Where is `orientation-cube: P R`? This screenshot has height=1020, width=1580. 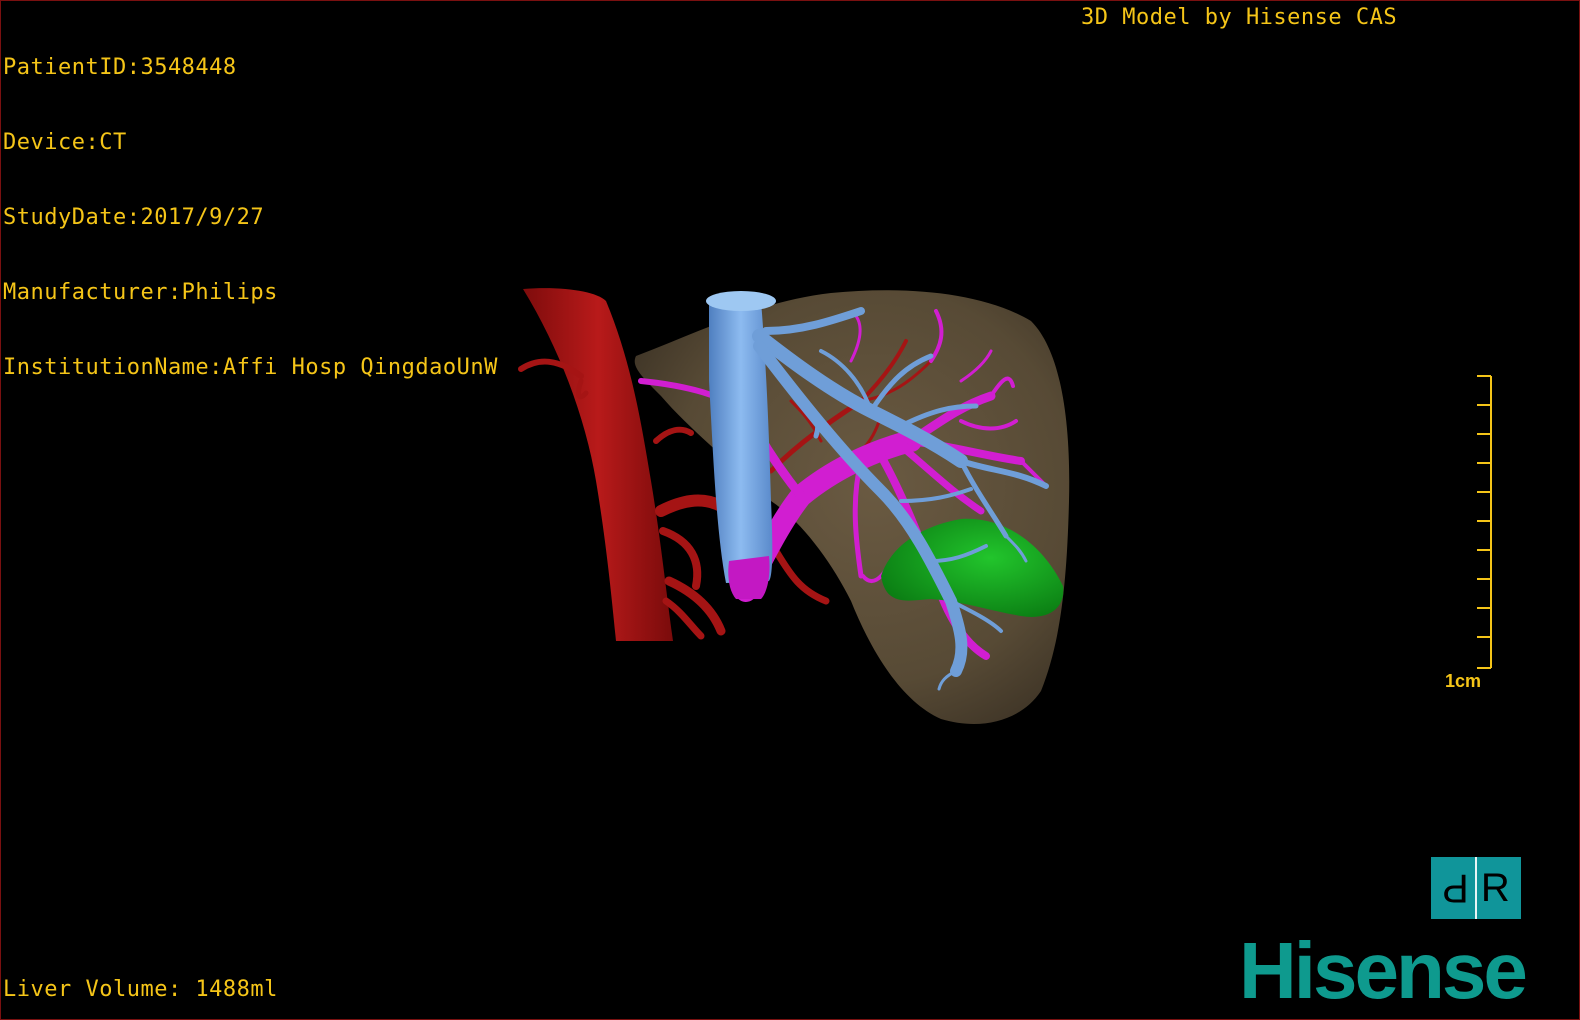 orientation-cube: P R is located at coordinates (1476, 888).